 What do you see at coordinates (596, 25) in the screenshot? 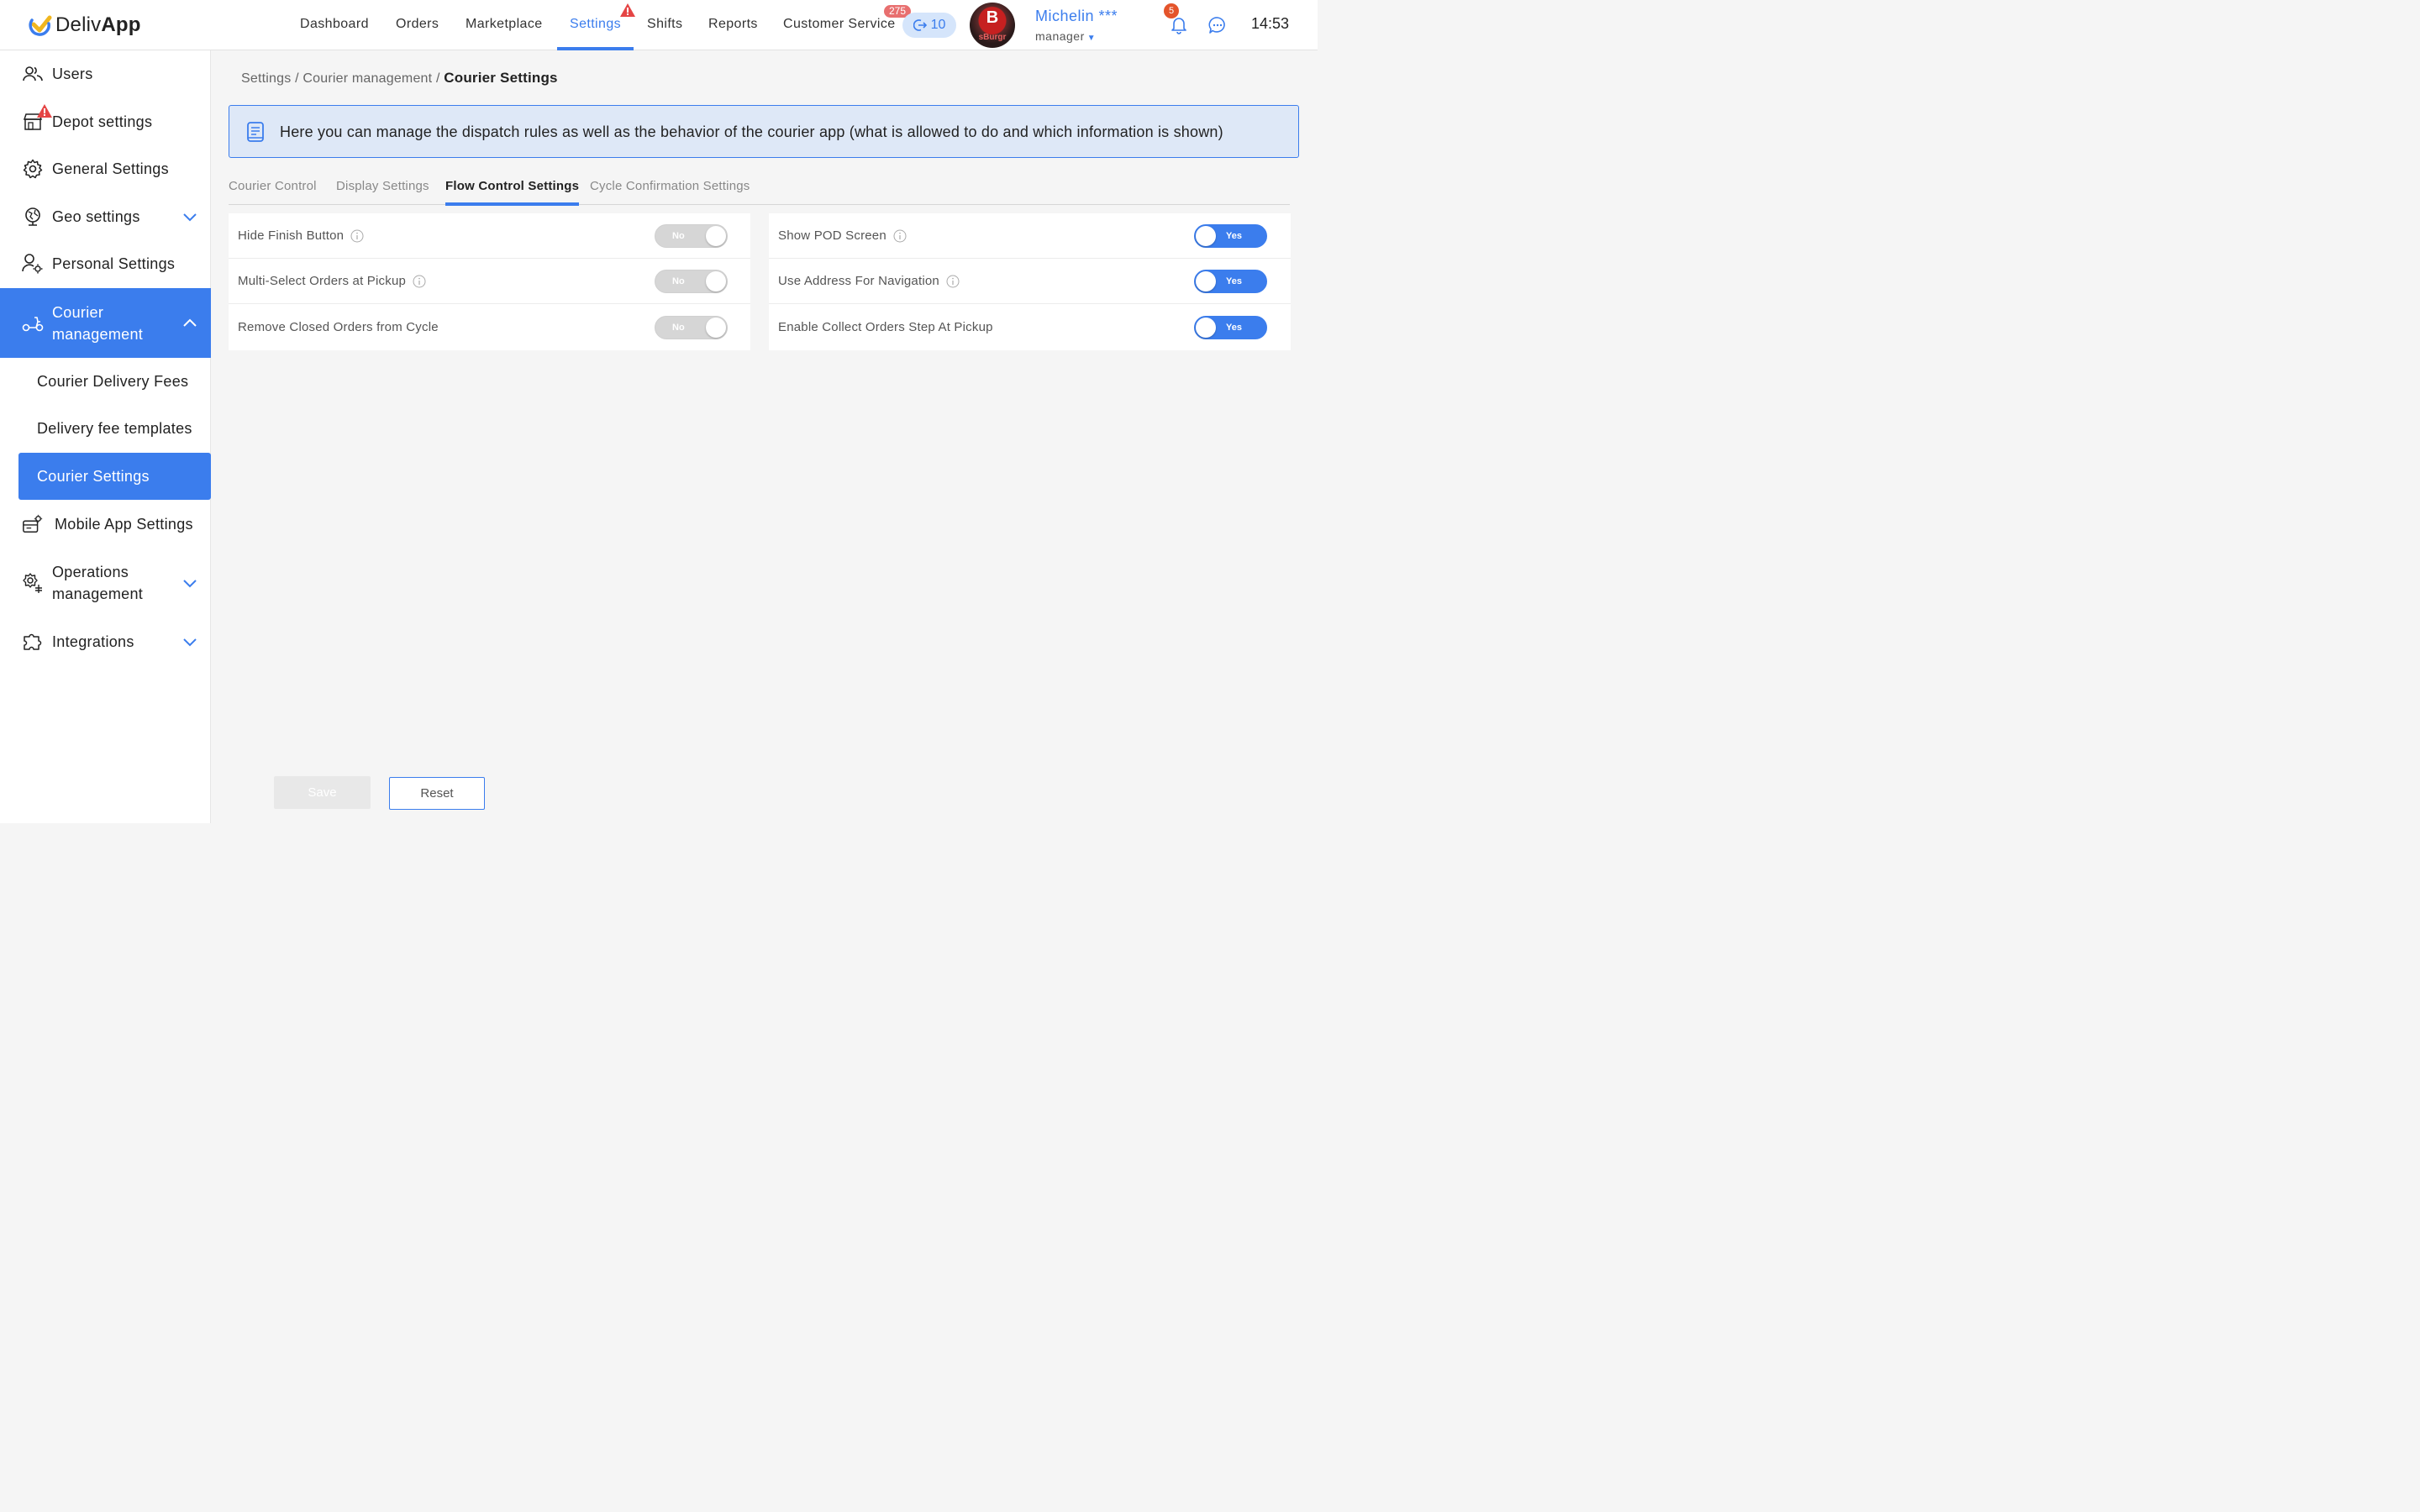
I see `nav-settings: Settings` at bounding box center [596, 25].